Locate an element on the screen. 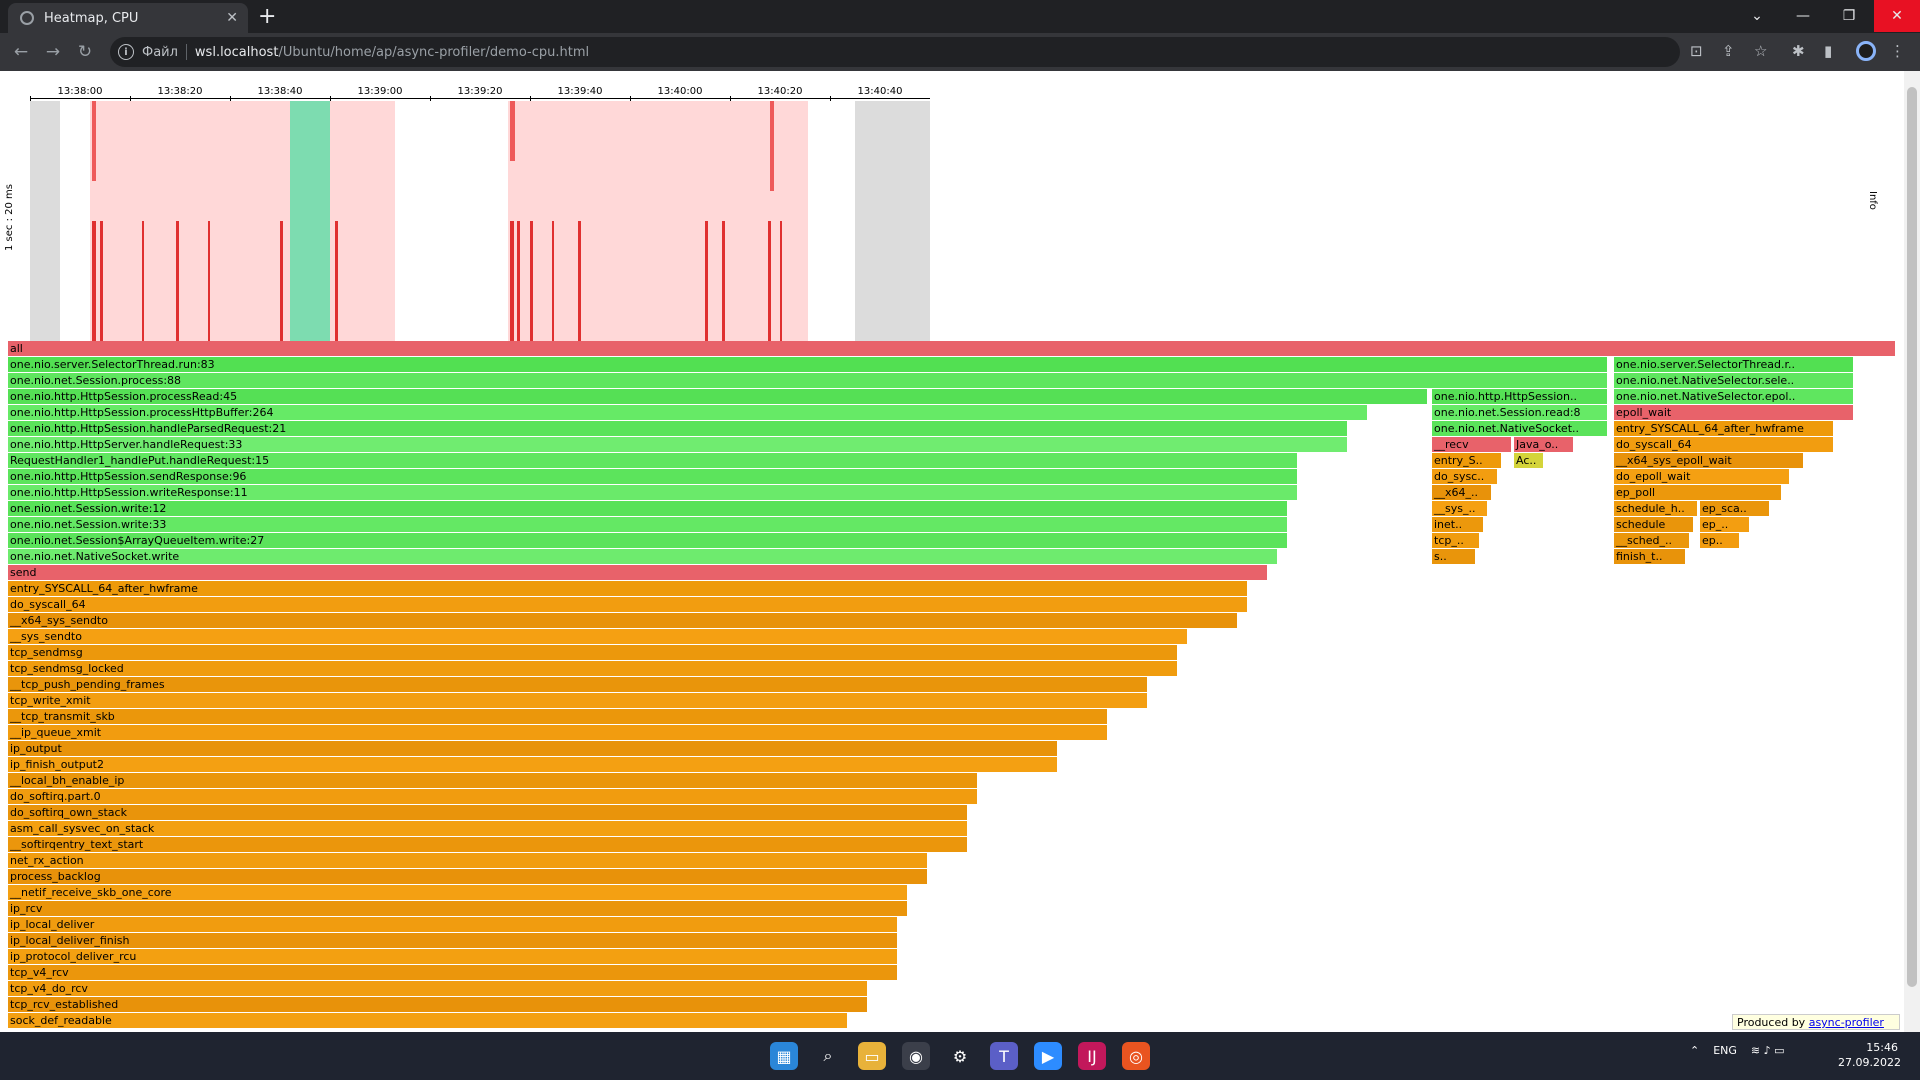 The height and width of the screenshot is (1080, 1920). zoom-icon: ▶ is located at coordinates (1048, 1056).